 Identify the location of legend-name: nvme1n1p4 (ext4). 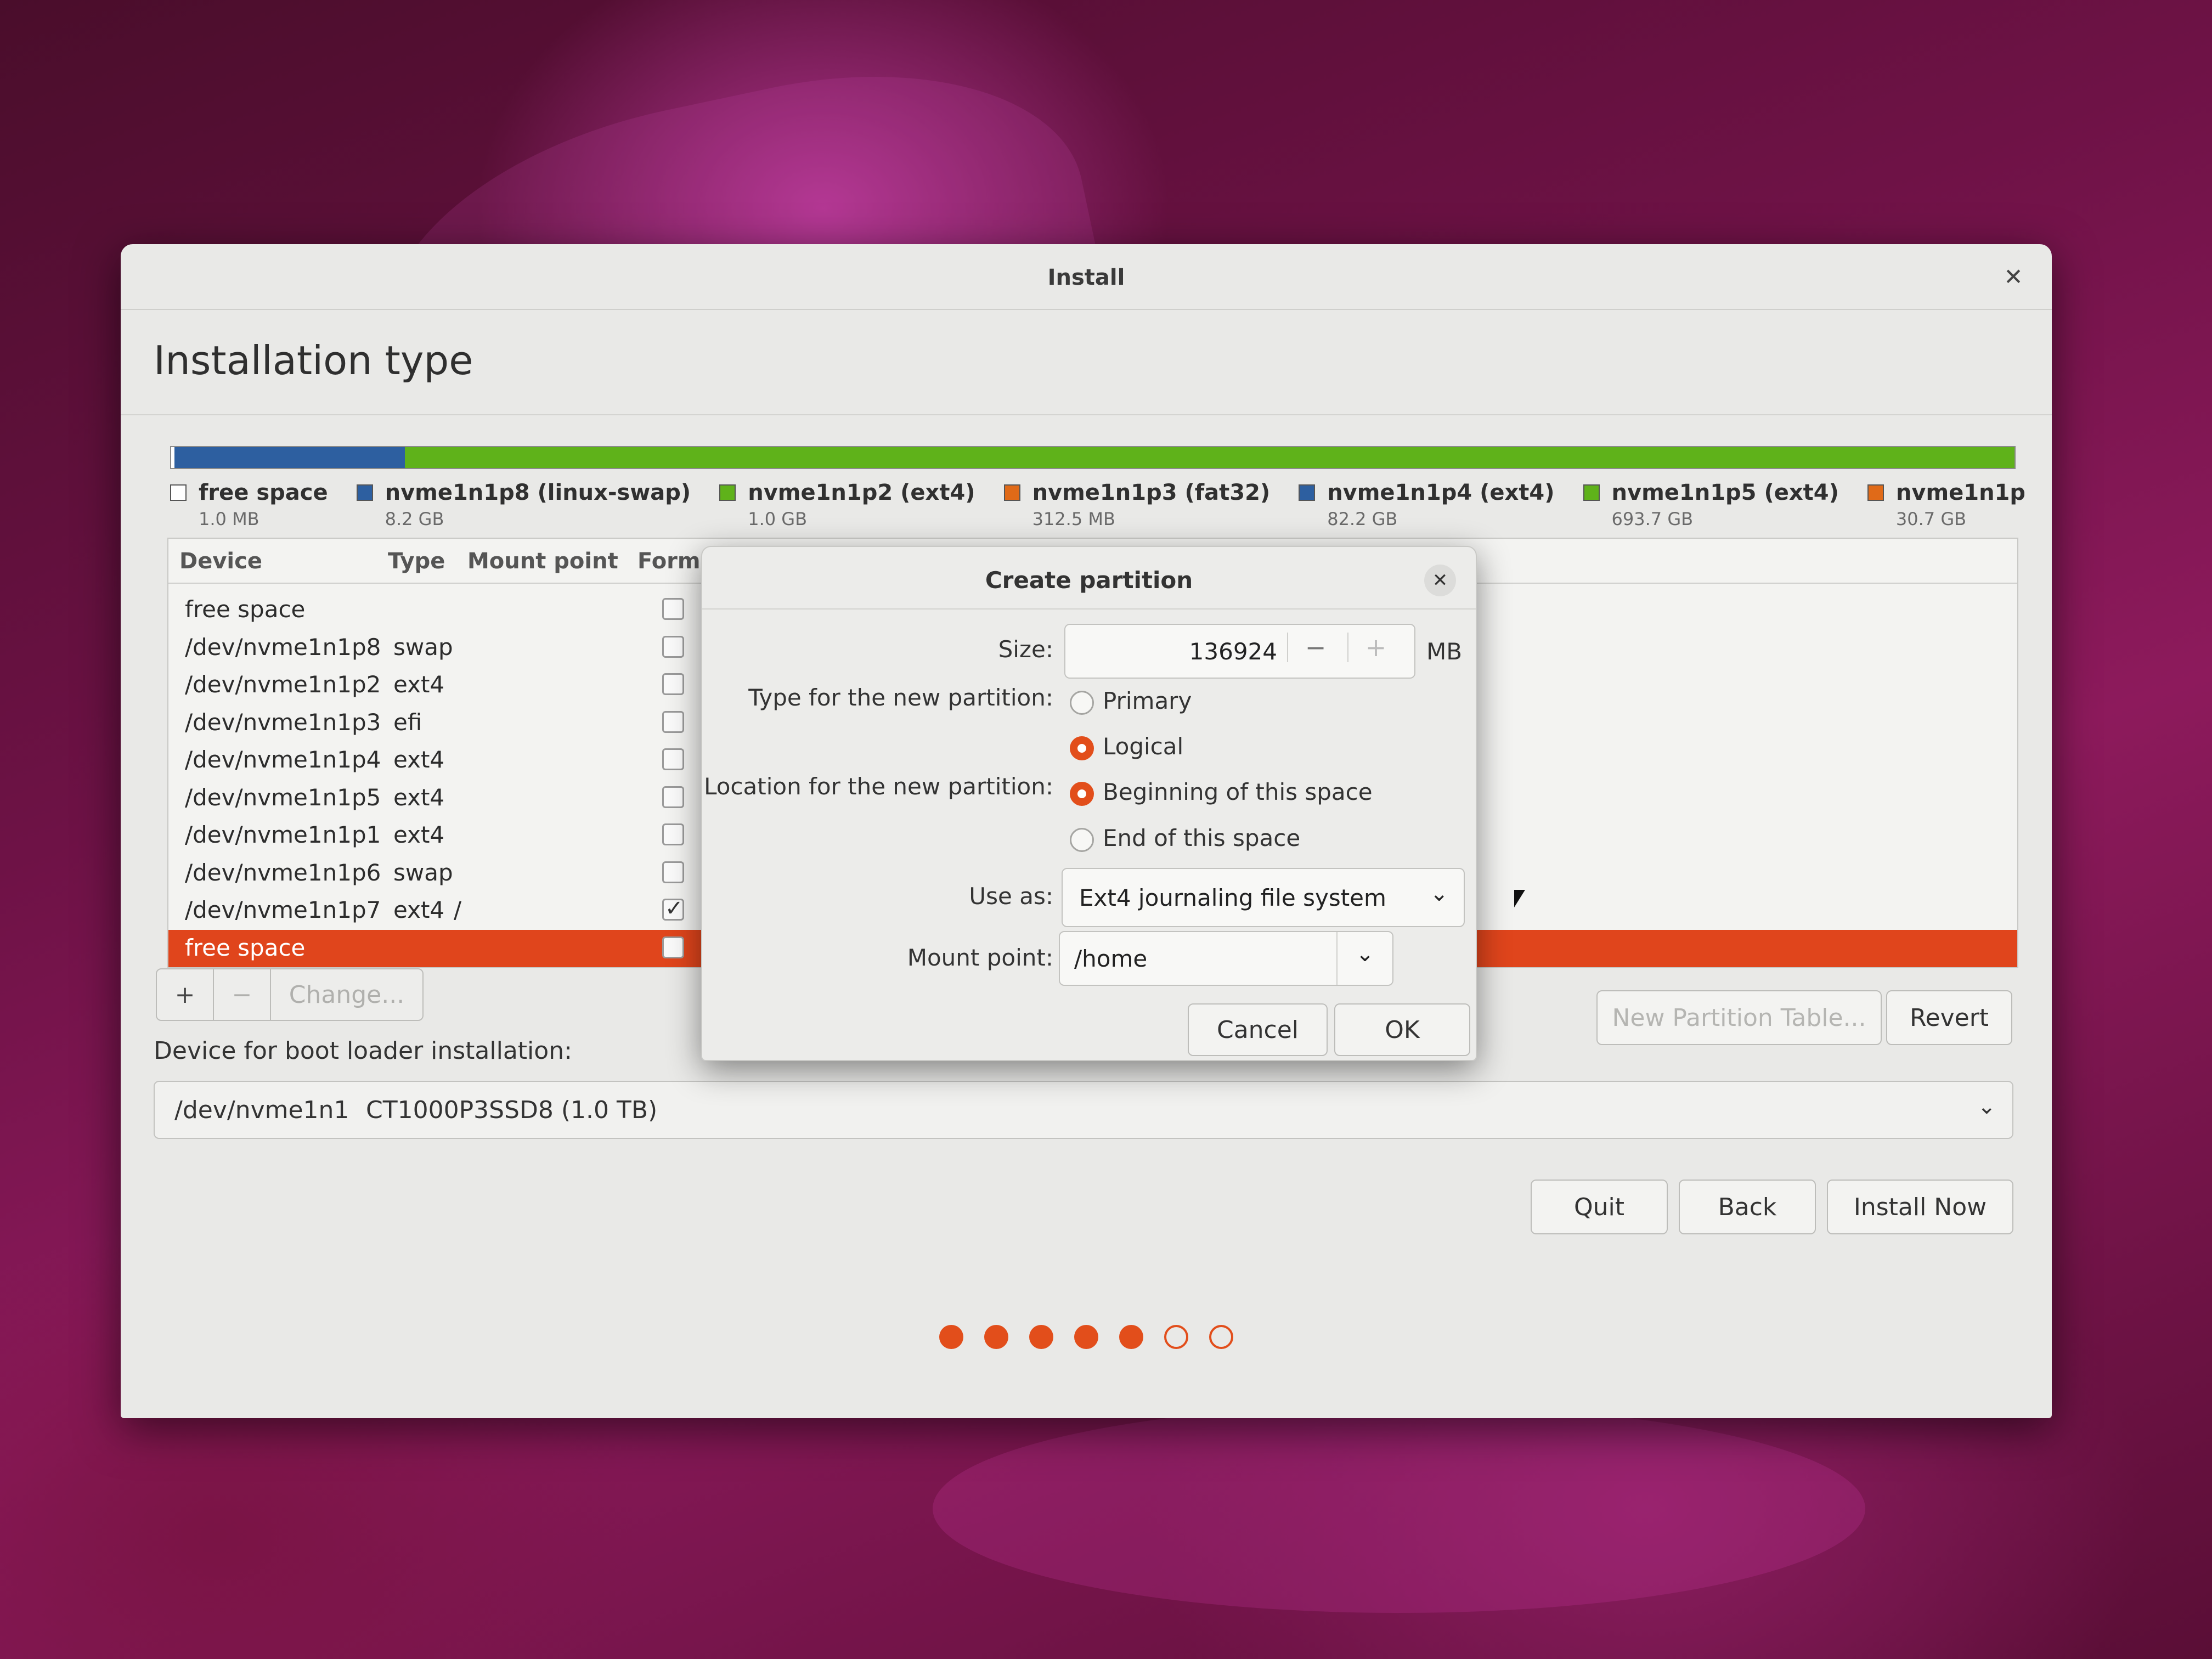
(1441, 492).